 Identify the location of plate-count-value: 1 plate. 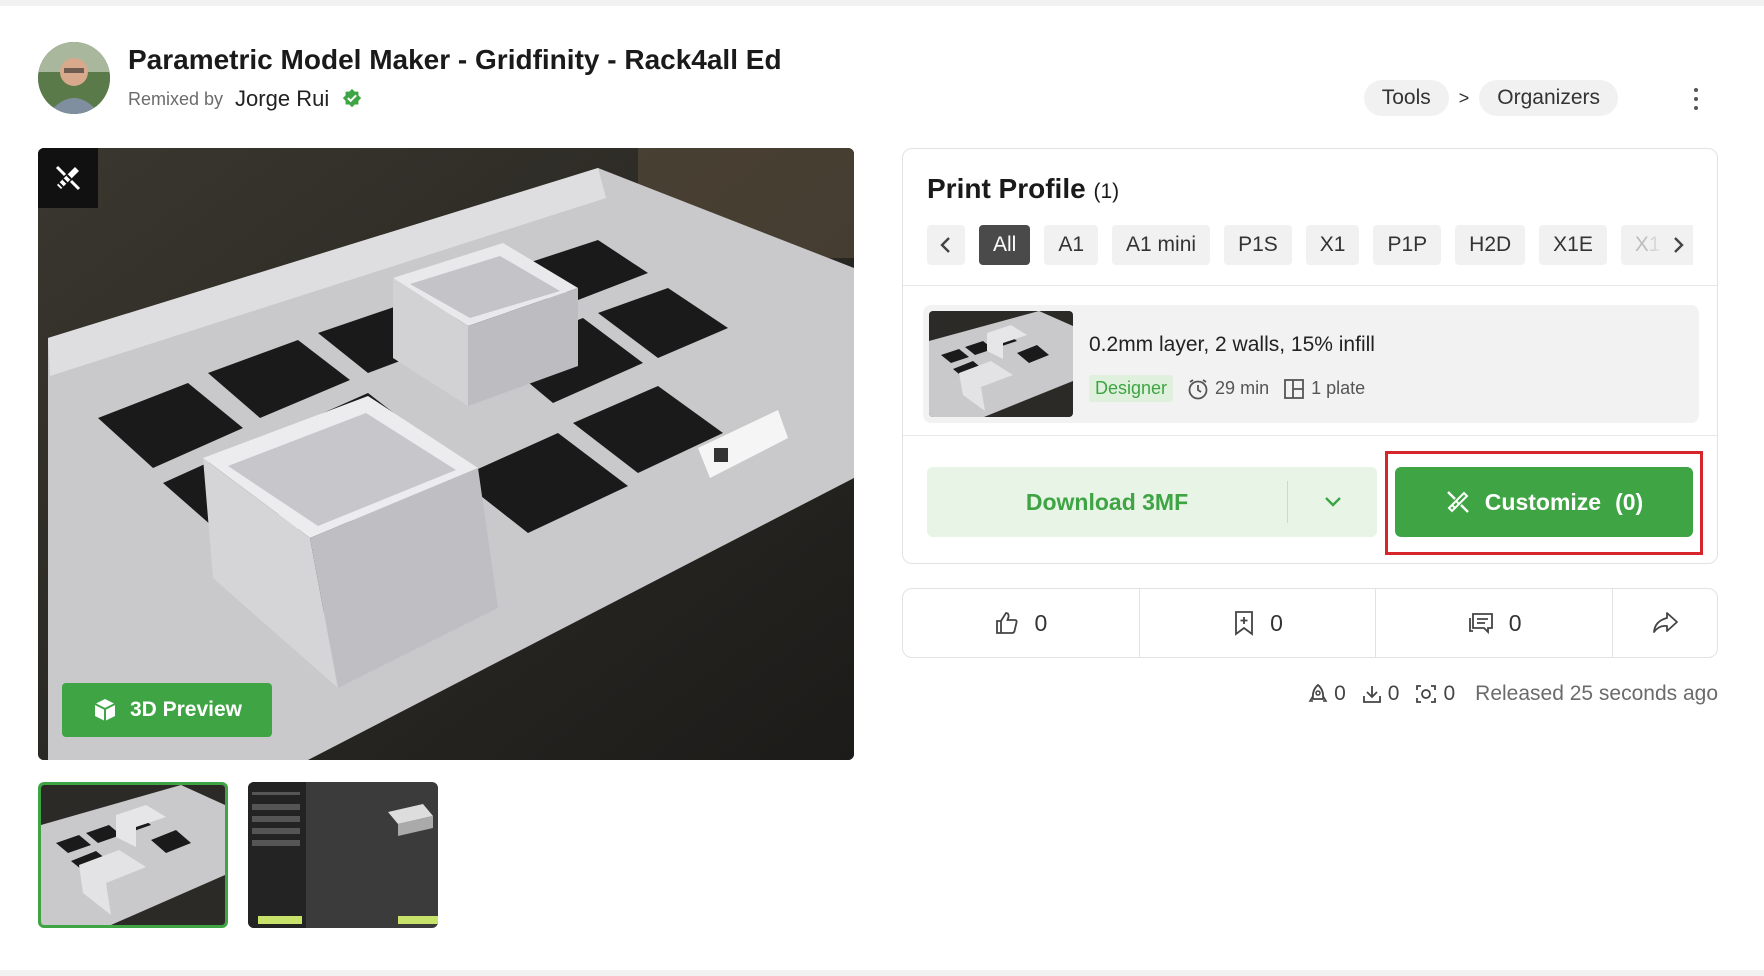
(1338, 388).